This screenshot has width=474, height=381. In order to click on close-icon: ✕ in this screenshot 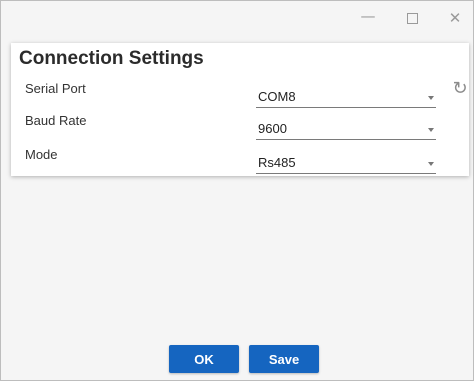, I will do `click(455, 18)`.